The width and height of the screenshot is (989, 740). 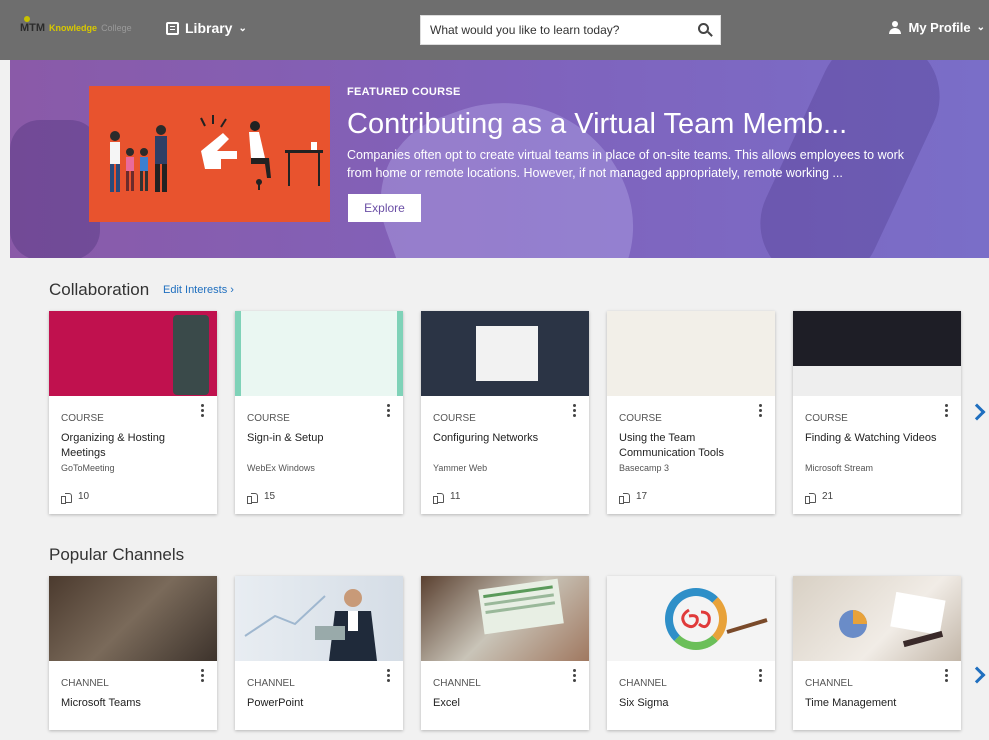 What do you see at coordinates (500, 438) in the screenshot?
I see `card-title: Configuring Networks` at bounding box center [500, 438].